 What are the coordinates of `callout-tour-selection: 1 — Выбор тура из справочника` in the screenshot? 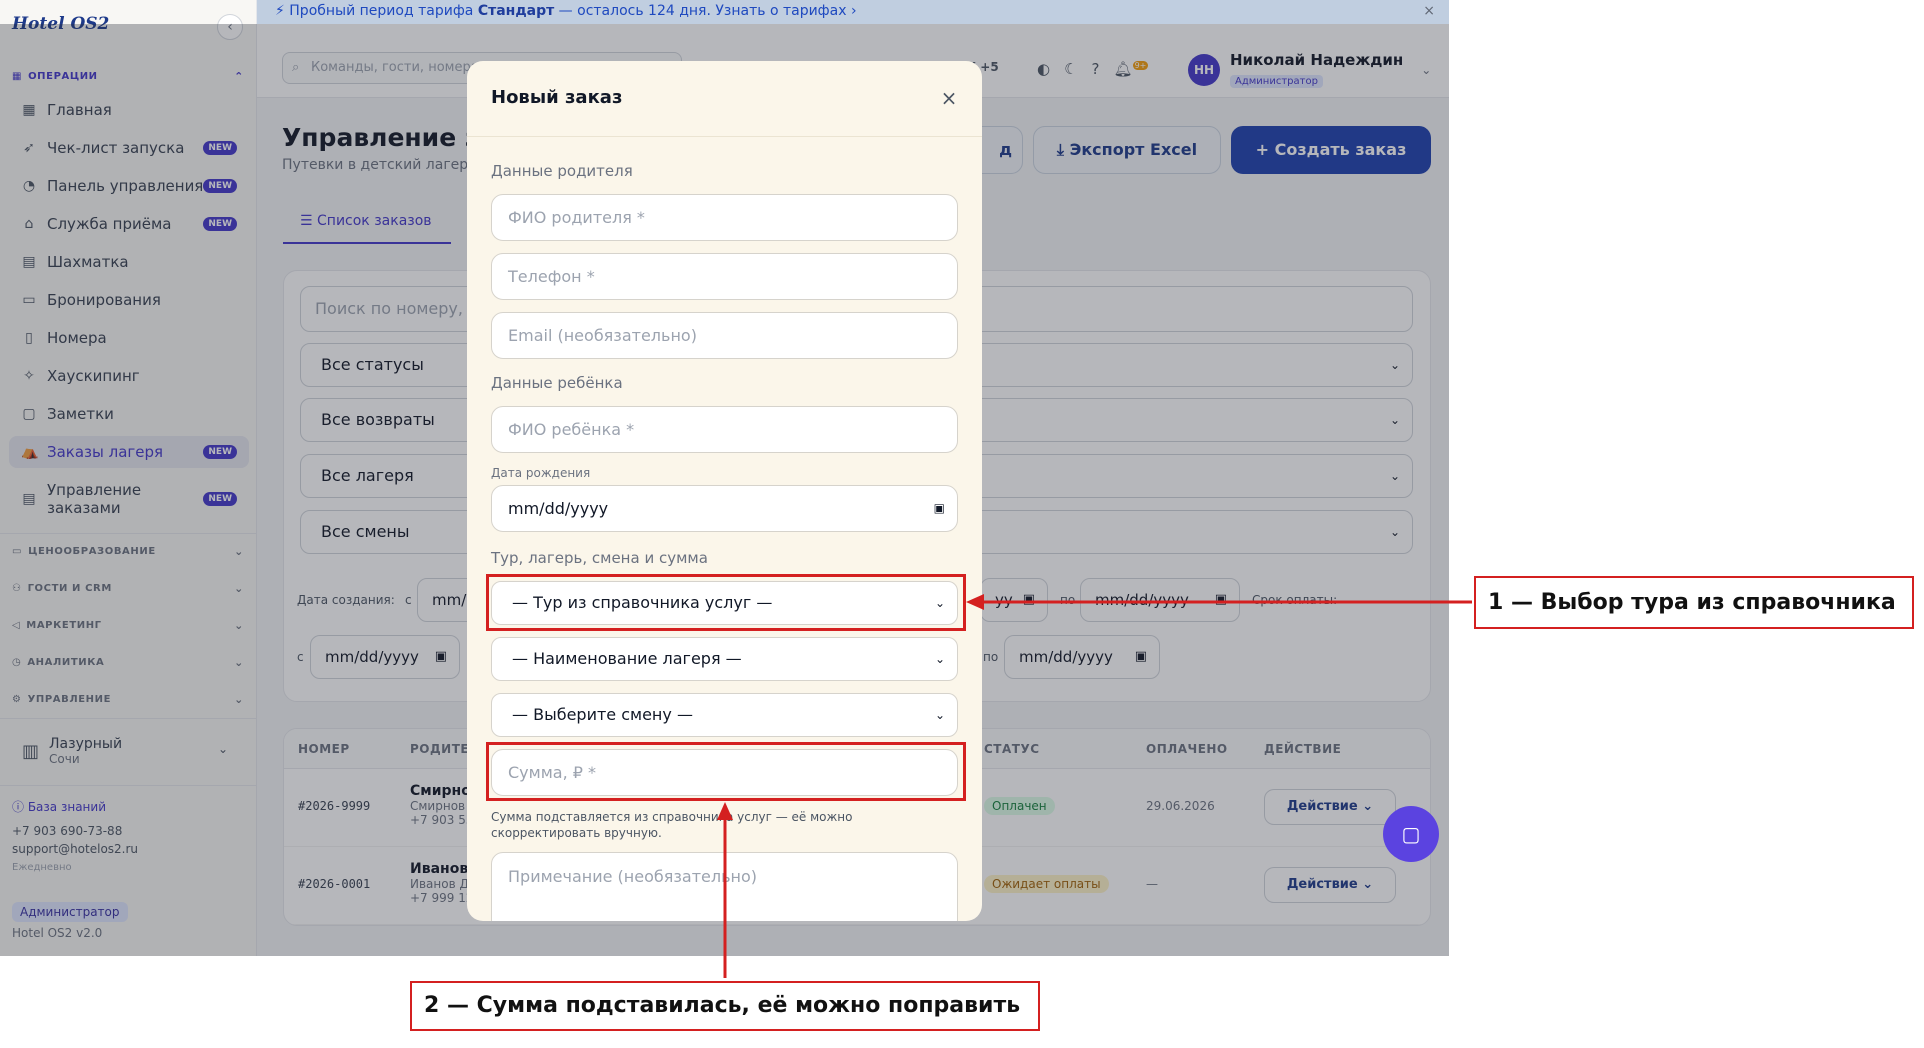 It's located at (1694, 602).